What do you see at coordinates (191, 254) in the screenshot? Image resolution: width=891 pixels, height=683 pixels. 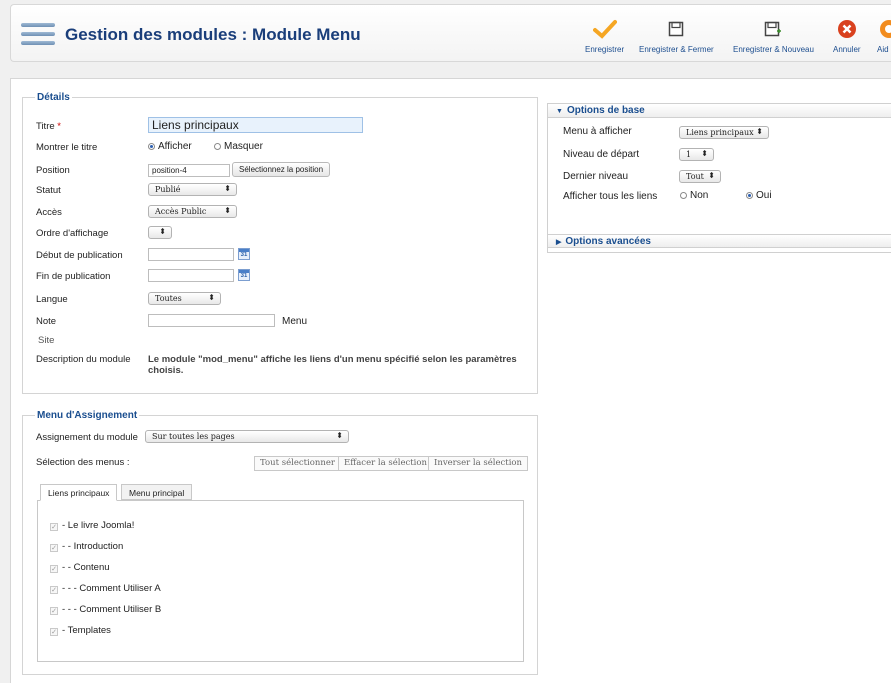 I see `publish-start-input` at bounding box center [191, 254].